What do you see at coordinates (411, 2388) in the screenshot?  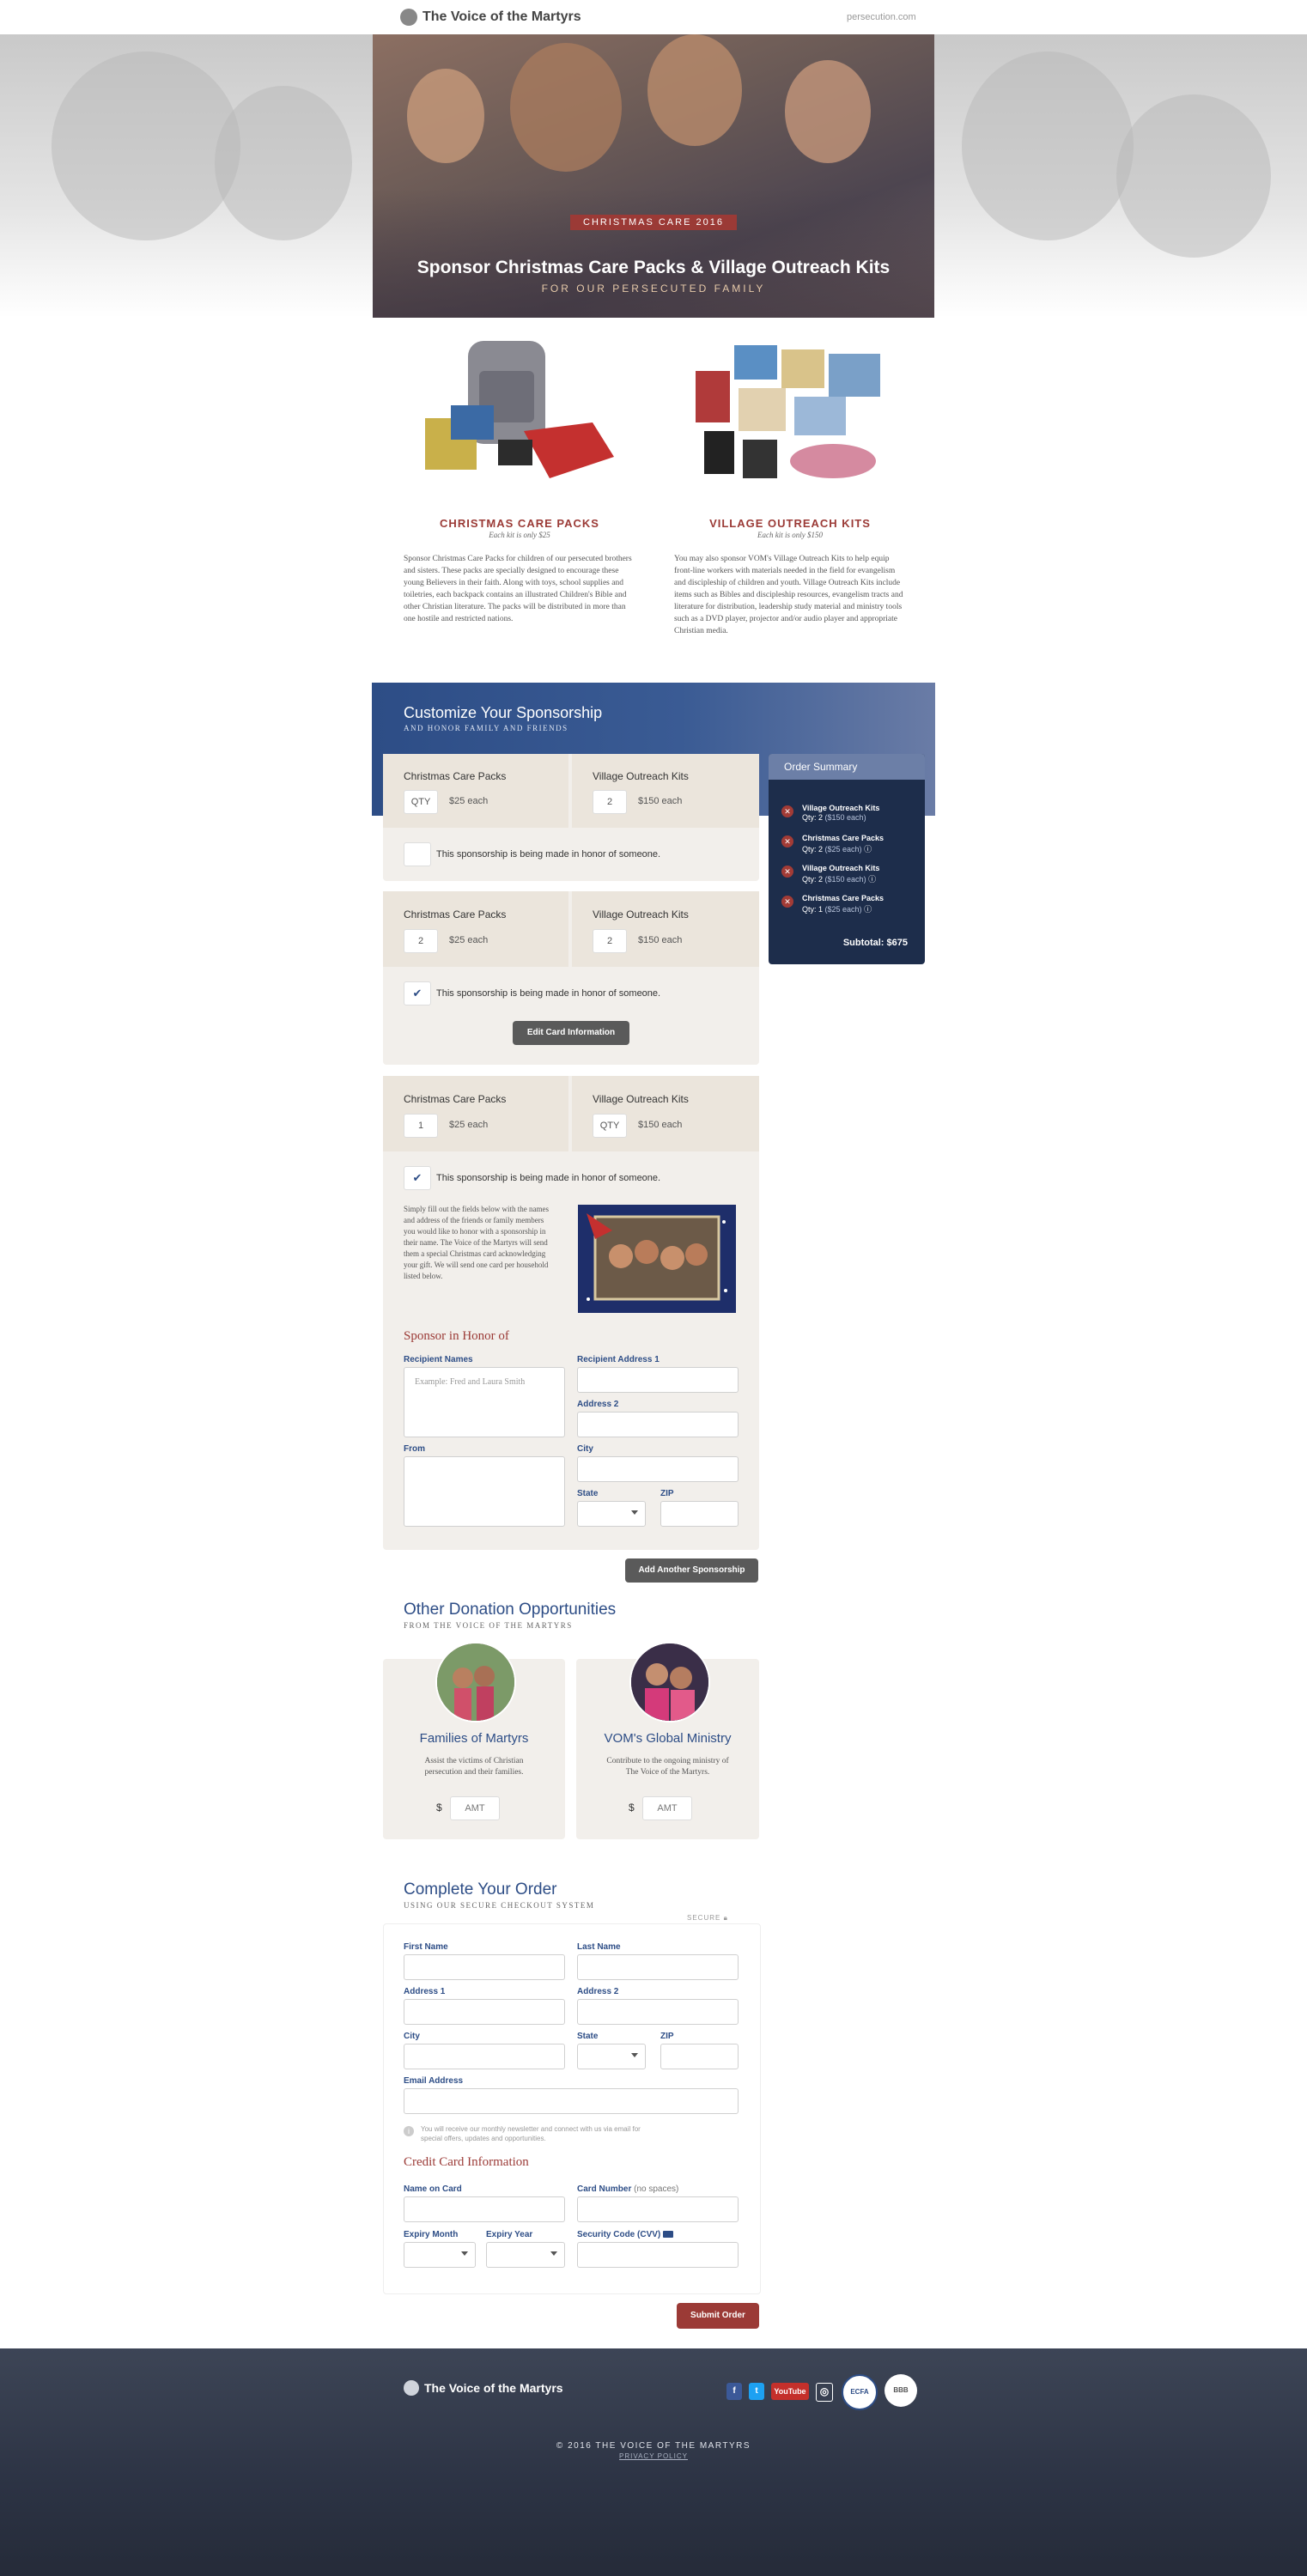 I see `logo-emblem-icon` at bounding box center [411, 2388].